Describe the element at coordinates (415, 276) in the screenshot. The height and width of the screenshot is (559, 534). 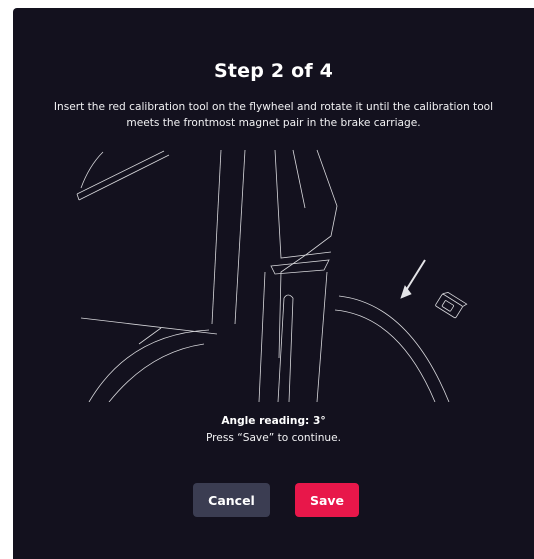
I see `arrow-icon` at that location.